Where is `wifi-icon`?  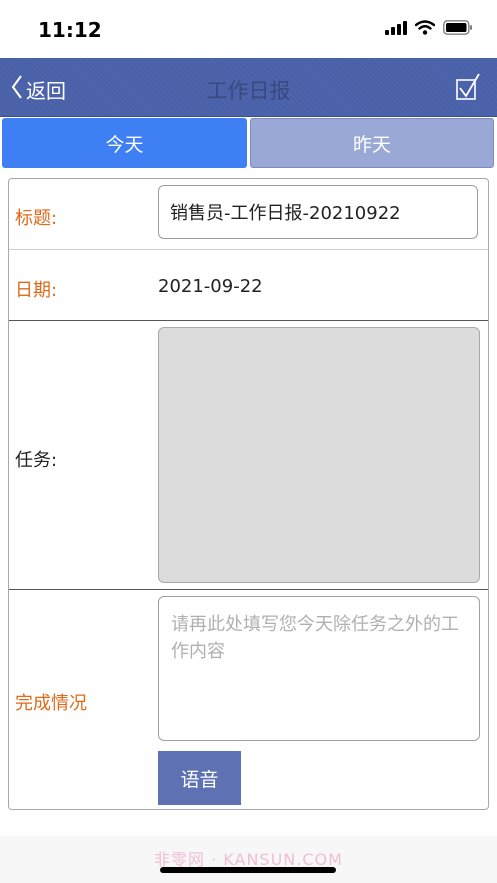 wifi-icon is located at coordinates (425, 29).